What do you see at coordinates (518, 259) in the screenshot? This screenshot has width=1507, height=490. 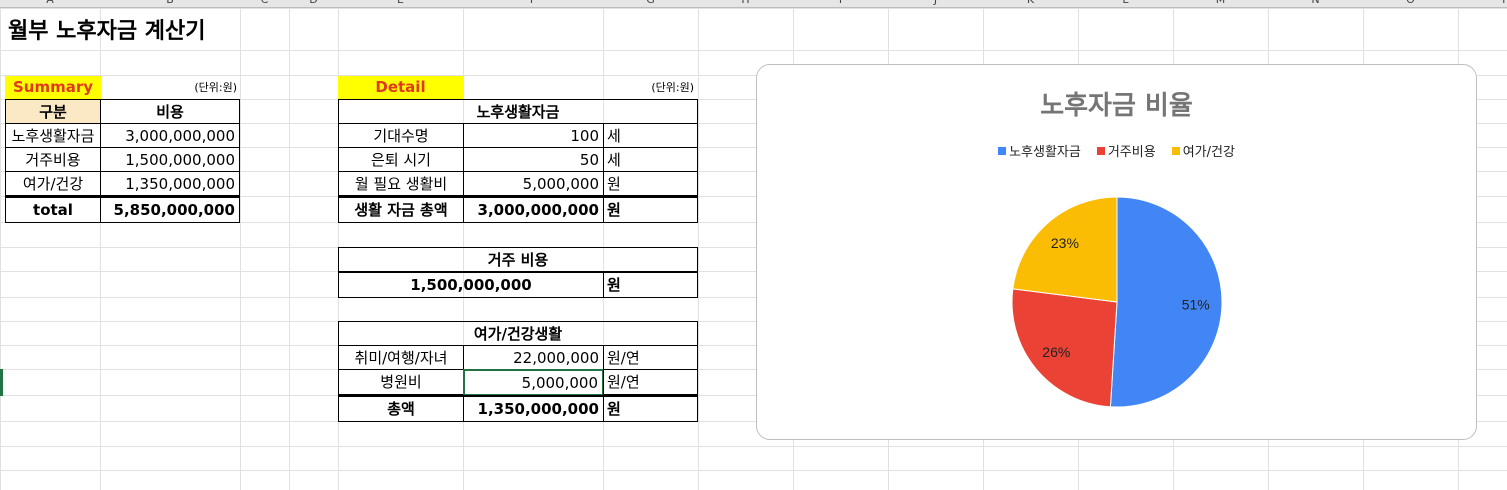 I see `housing-title: 거주 비용` at bounding box center [518, 259].